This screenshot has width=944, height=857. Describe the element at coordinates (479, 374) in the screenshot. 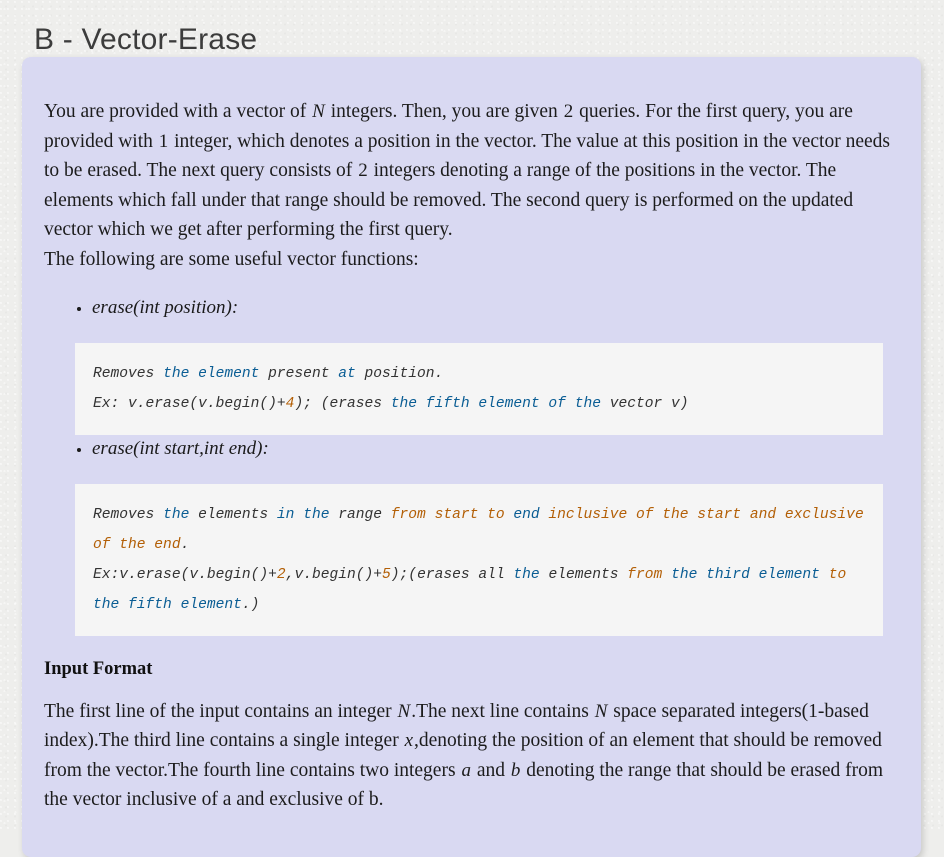

I see `code-line: Removes the element present at position.` at that location.